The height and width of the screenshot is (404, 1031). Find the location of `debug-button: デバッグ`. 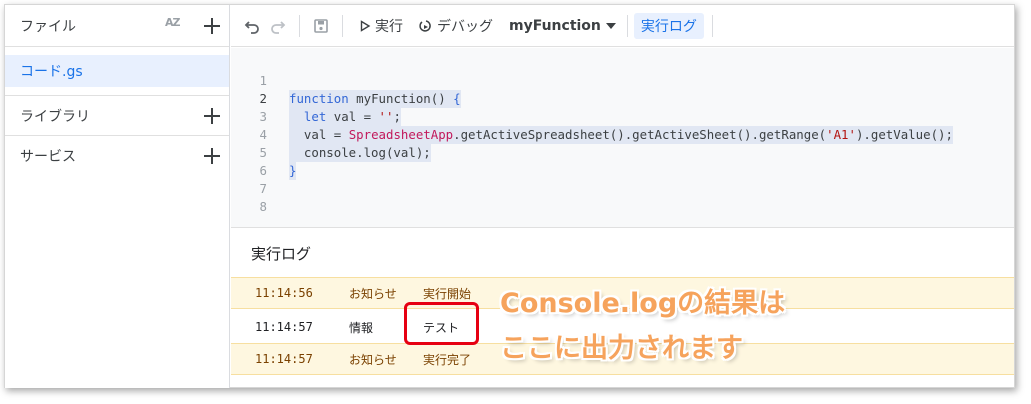

debug-button: デバッグ is located at coordinates (456, 26).